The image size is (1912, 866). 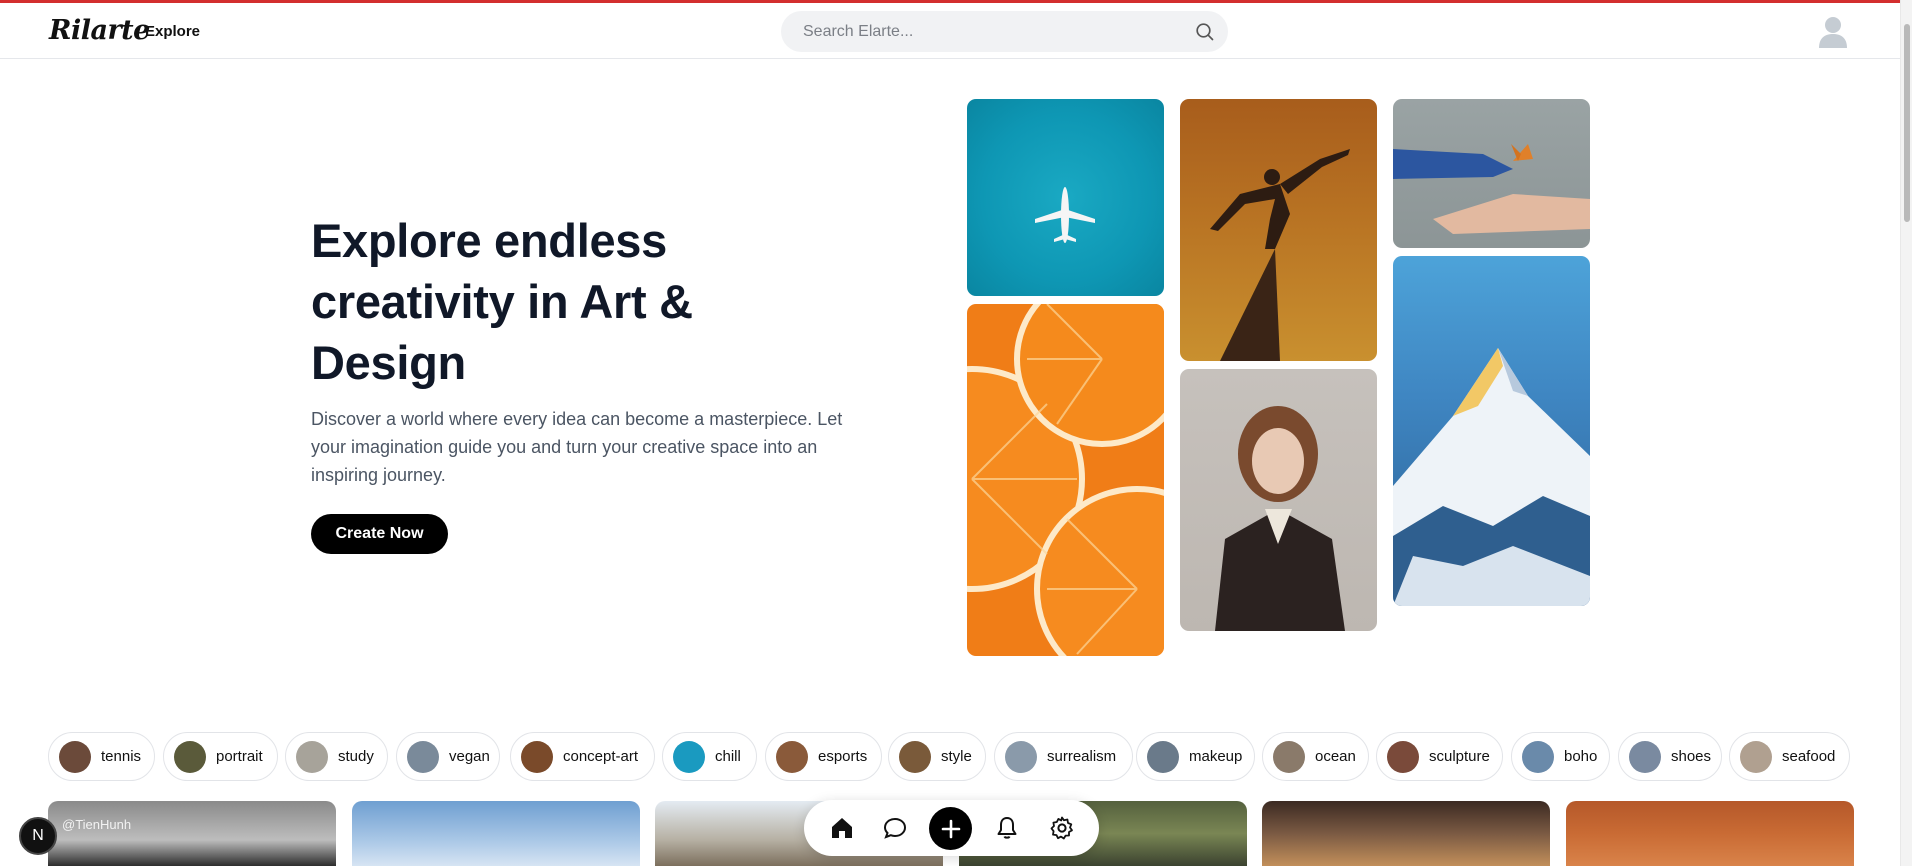 I want to click on category-chip-study: study, so click(x=336, y=756).